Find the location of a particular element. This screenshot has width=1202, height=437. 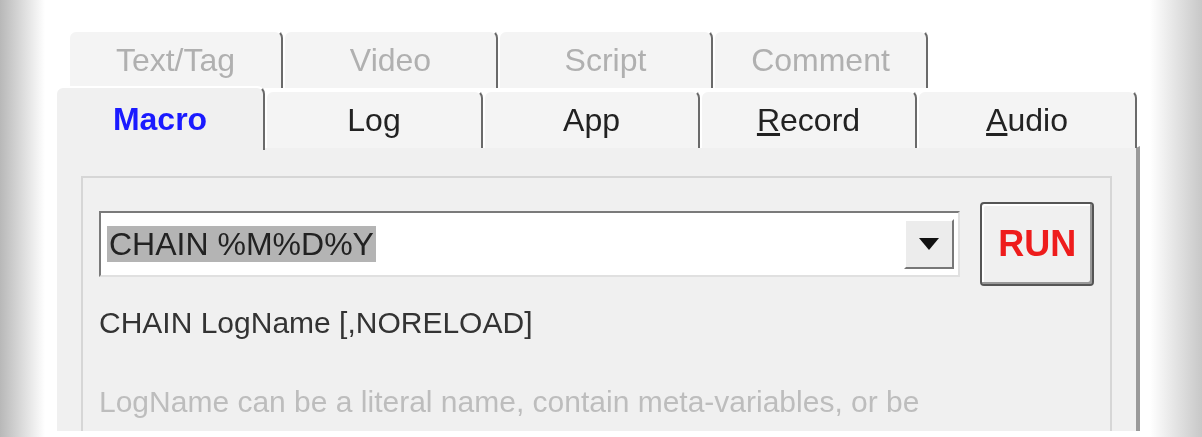

tab: Log is located at coordinates (374, 119).